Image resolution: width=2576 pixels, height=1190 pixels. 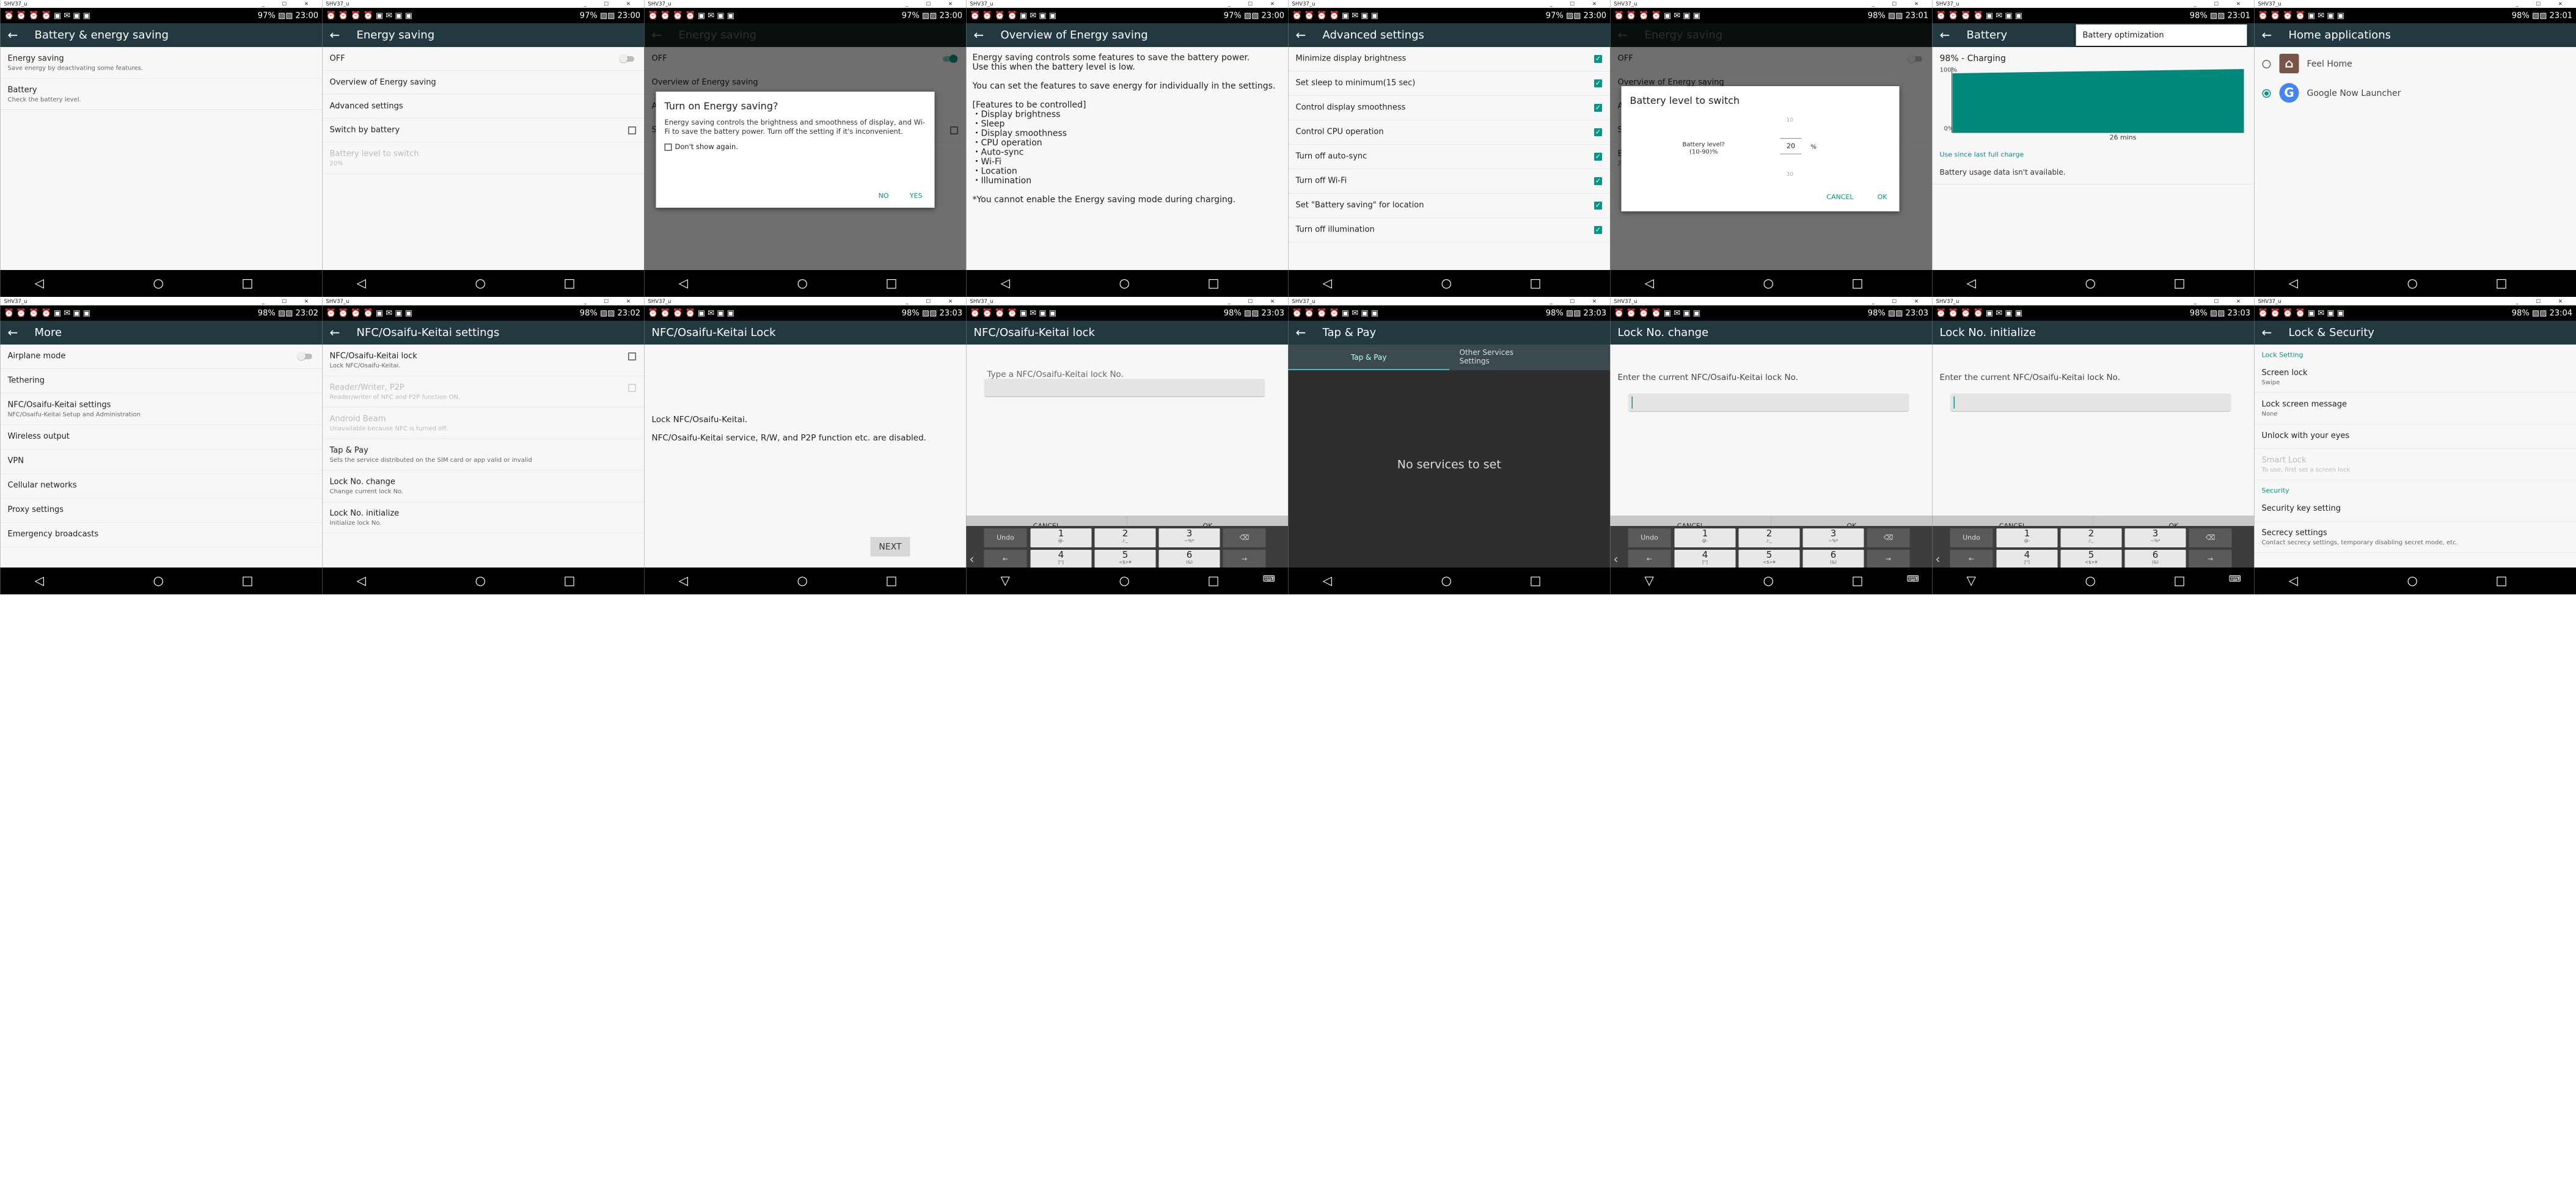 I want to click on tab-other-services: Other Services Settings, so click(x=1496, y=356).